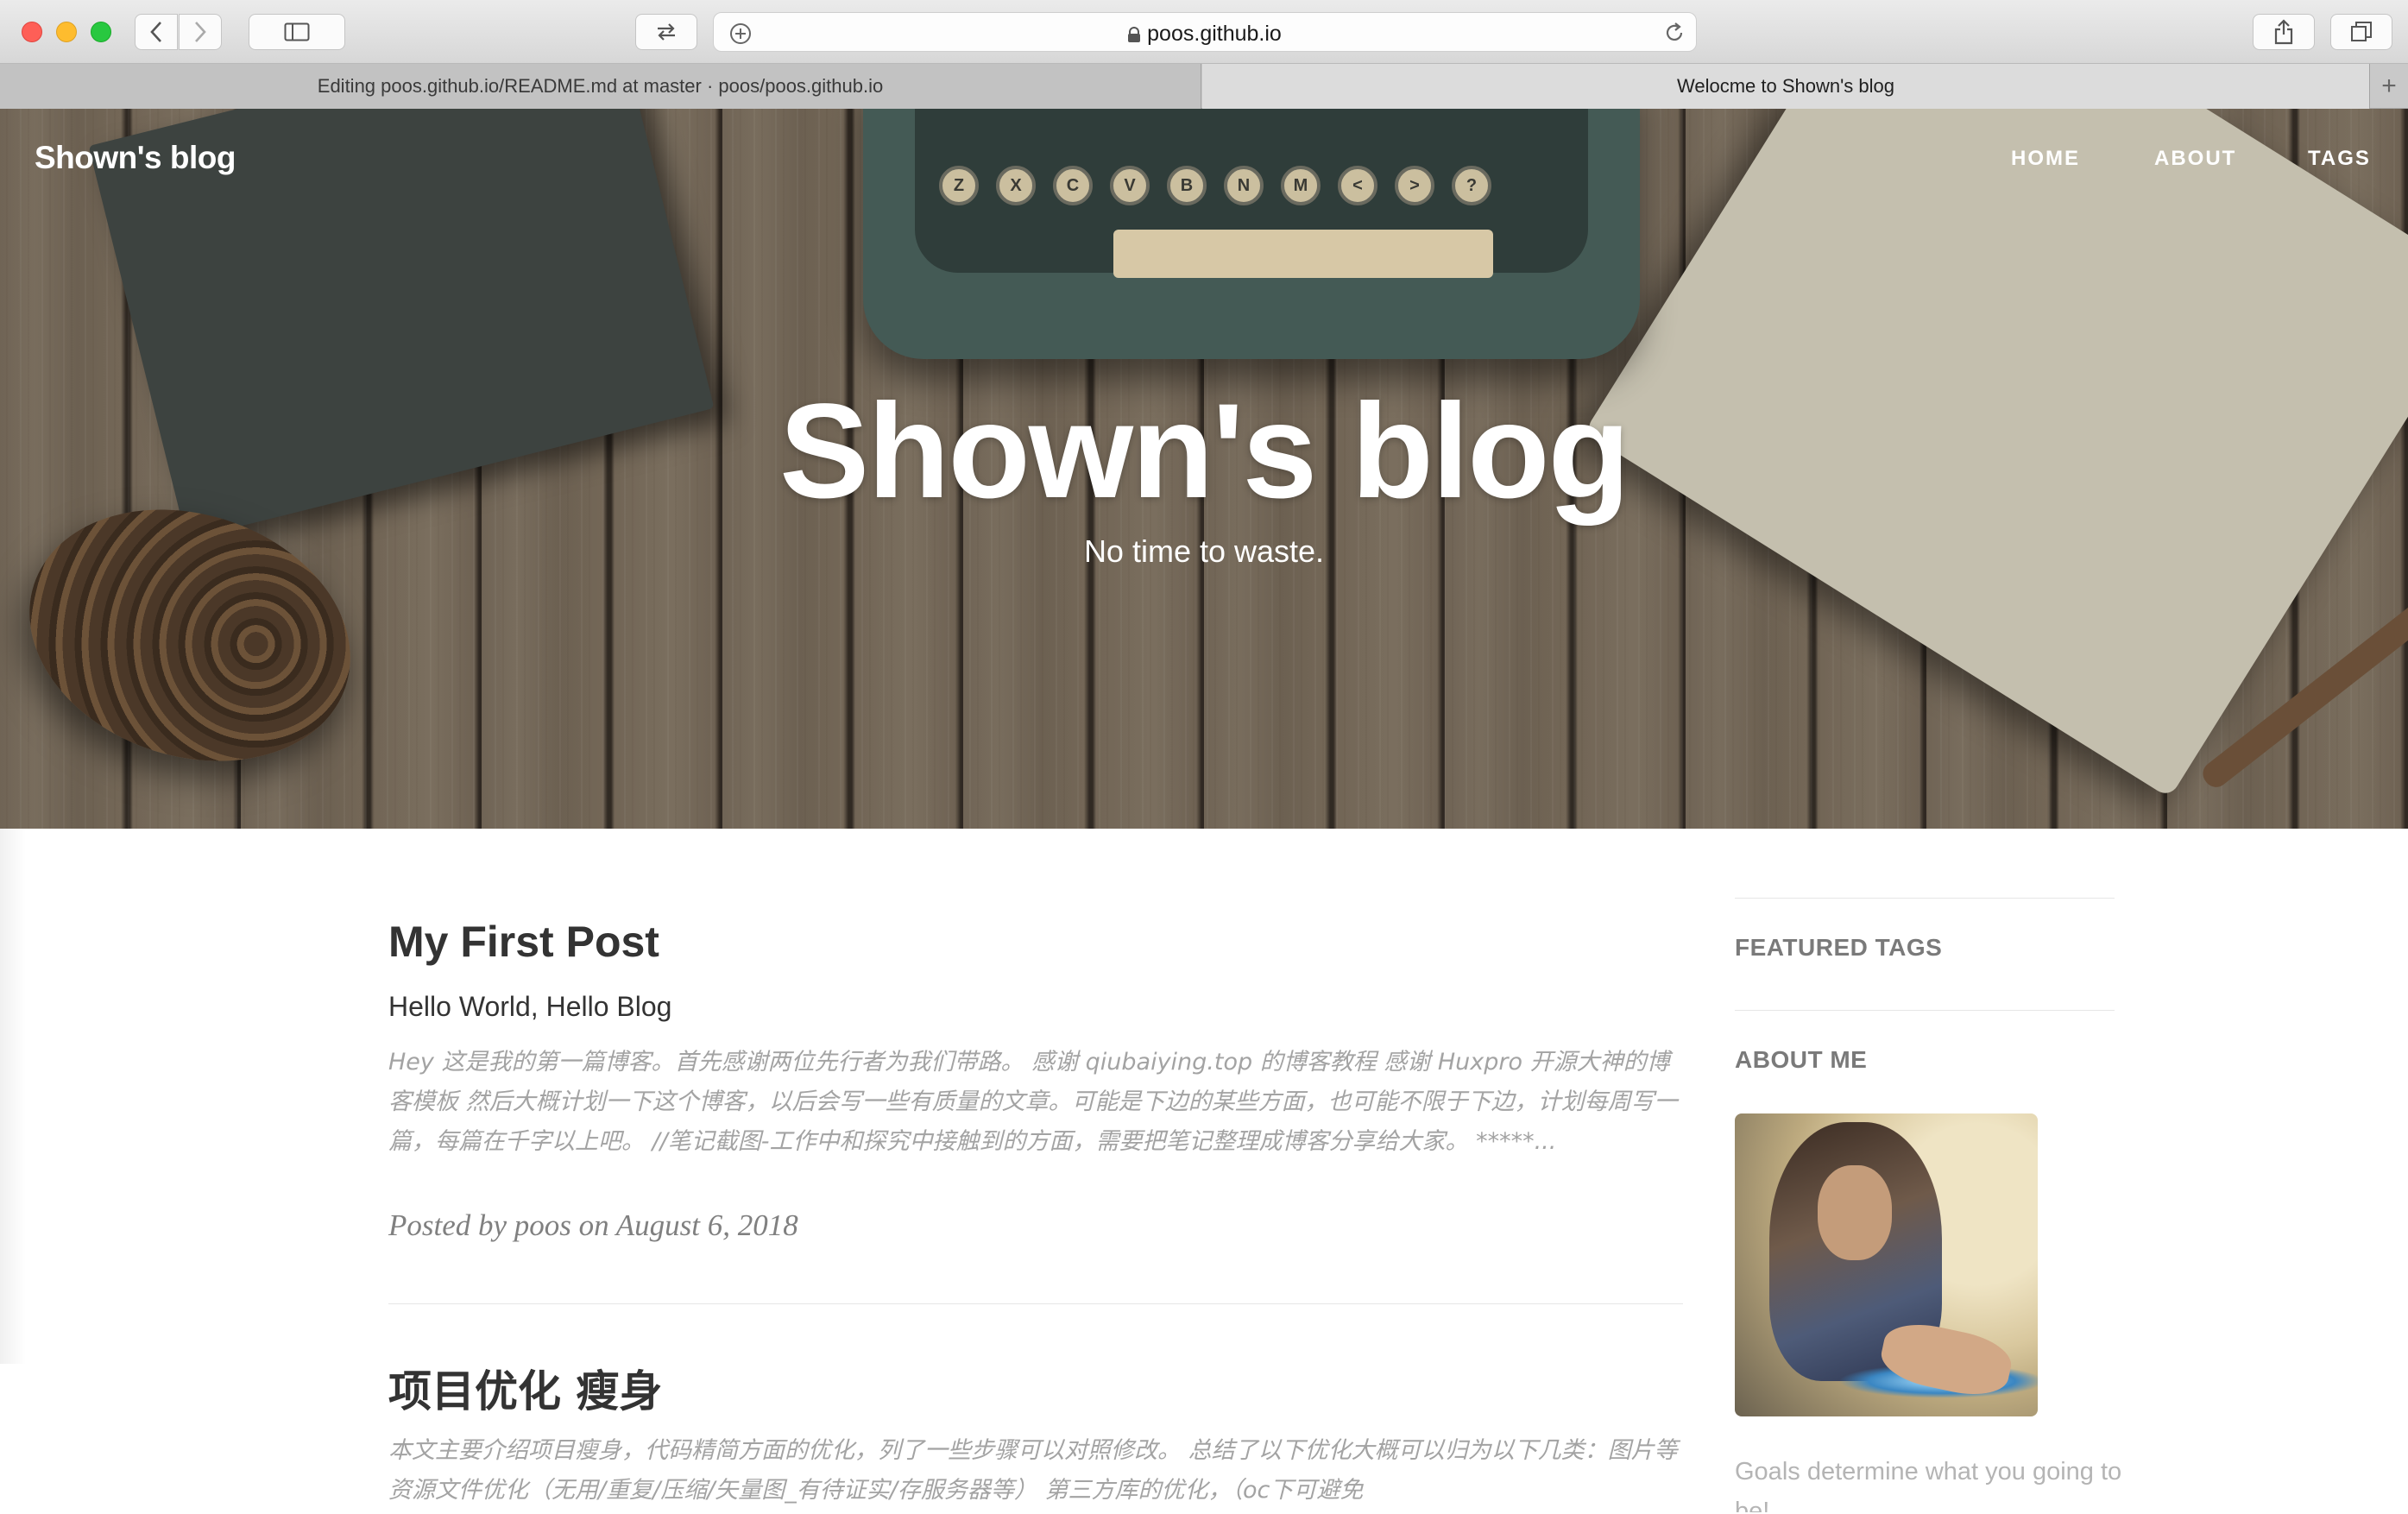 This screenshot has height=1514, width=2408. What do you see at coordinates (1886, 1264) in the screenshot?
I see `avatar` at bounding box center [1886, 1264].